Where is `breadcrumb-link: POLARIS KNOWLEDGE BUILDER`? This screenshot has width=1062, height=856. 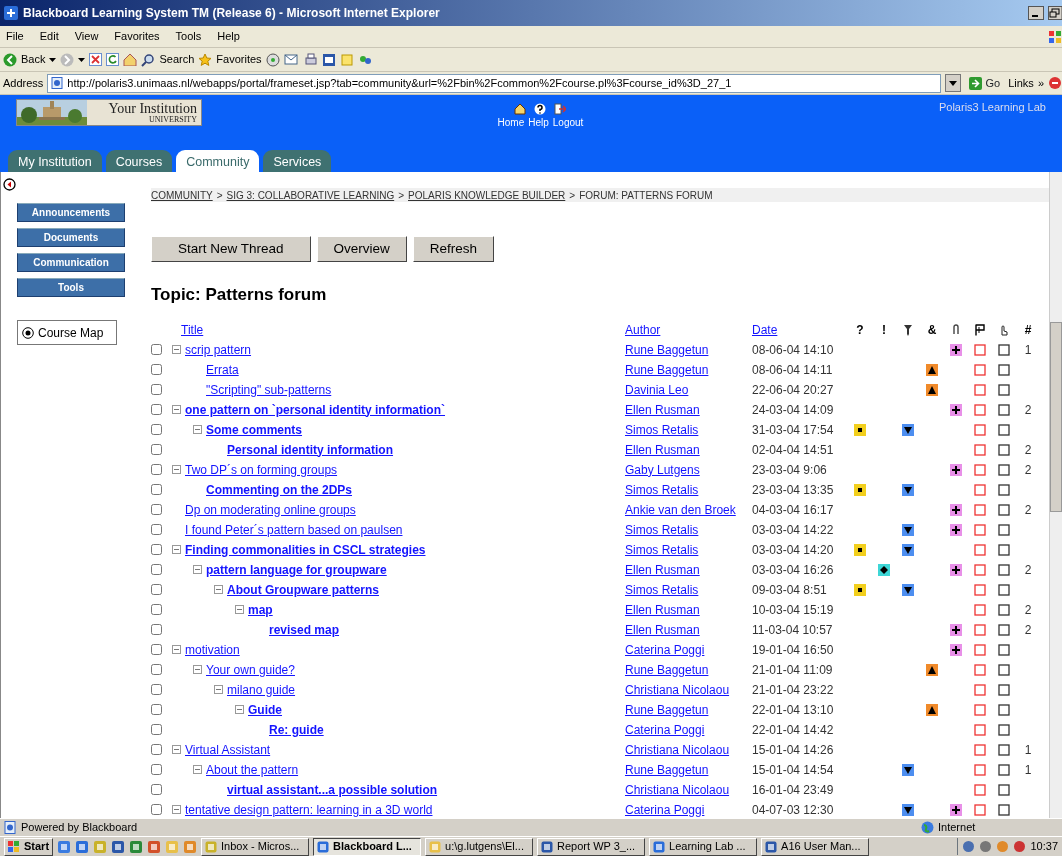
breadcrumb-link: POLARIS KNOWLEDGE BUILDER is located at coordinates (487, 195).